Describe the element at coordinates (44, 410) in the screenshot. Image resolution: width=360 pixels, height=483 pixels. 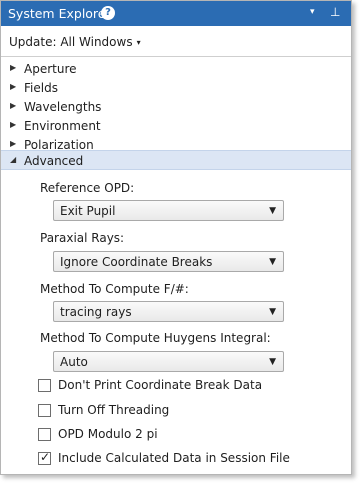
I see `checkbox-turn-off-threading` at that location.